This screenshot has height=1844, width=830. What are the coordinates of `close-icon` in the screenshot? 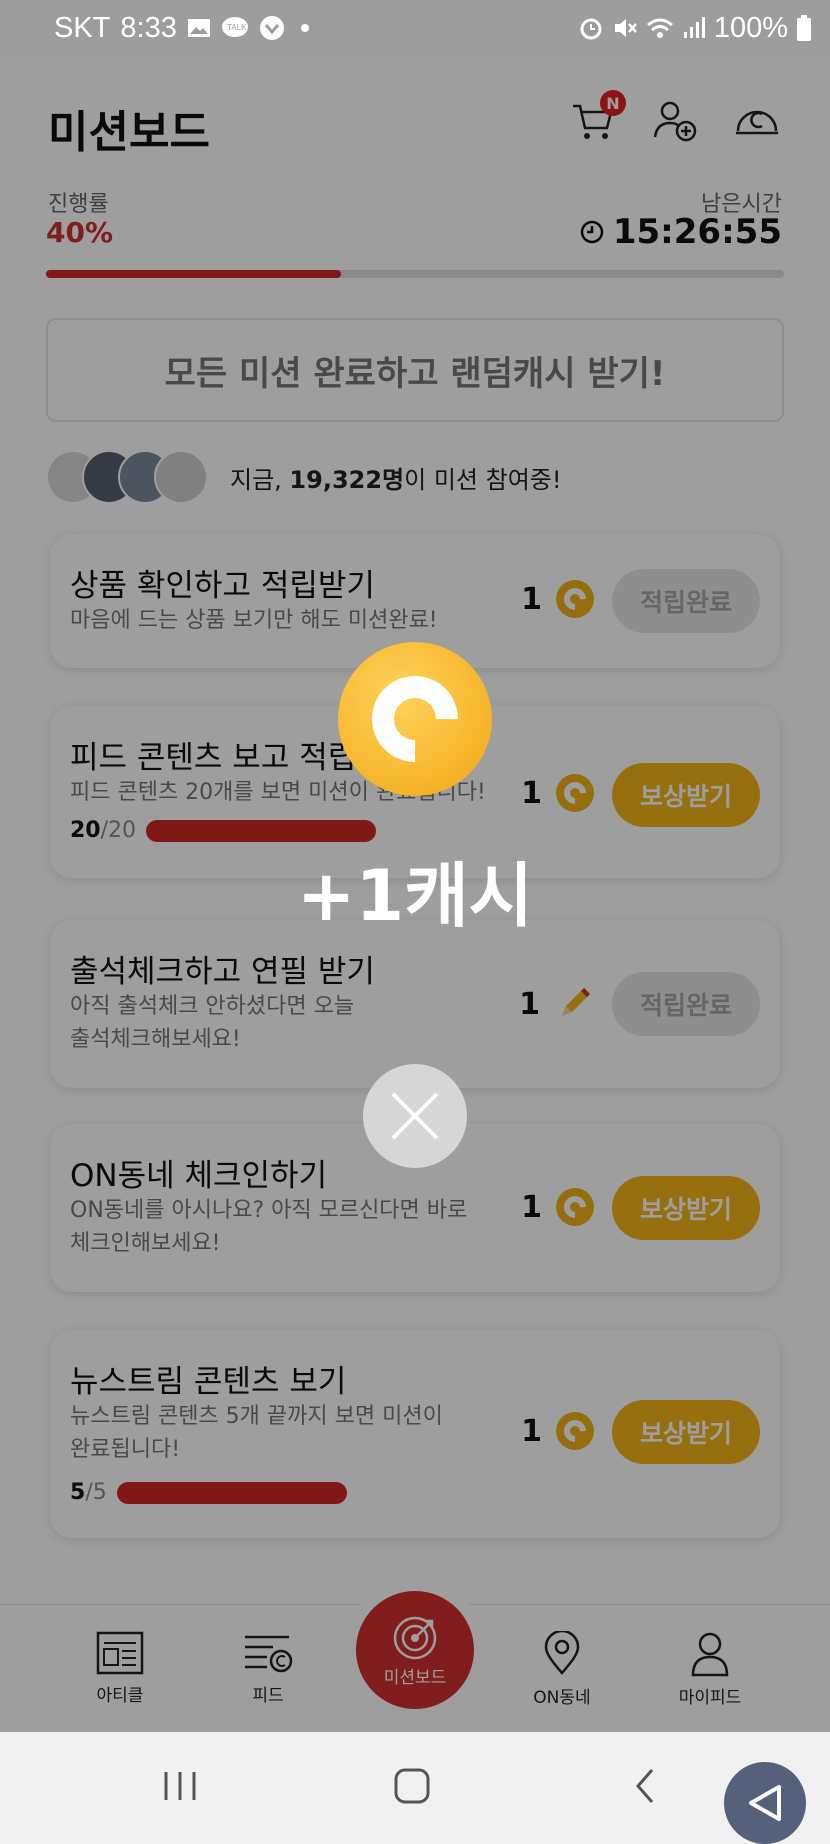 It's located at (415, 1116).